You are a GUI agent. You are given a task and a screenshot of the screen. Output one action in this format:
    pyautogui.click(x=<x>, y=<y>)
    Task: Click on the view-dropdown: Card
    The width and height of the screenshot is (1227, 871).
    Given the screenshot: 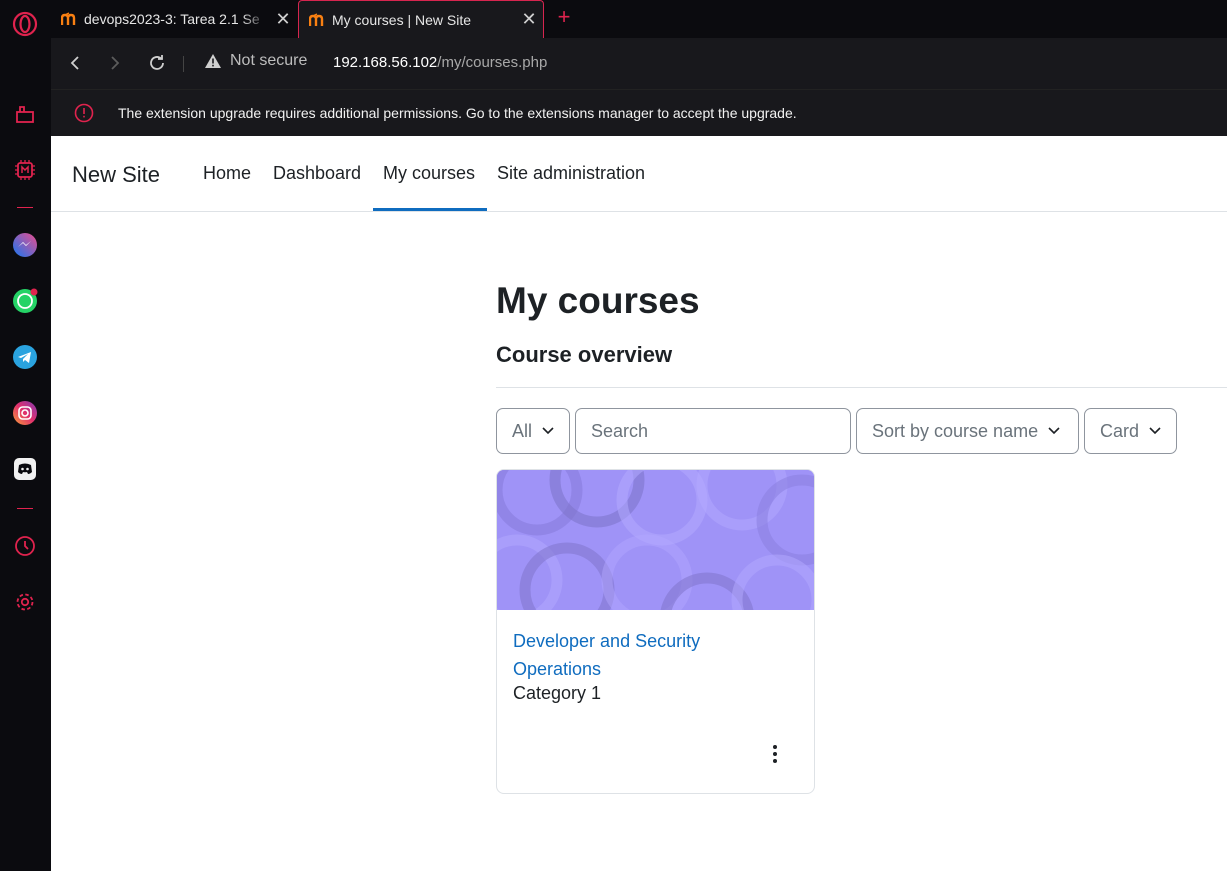 What is the action you would take?
    pyautogui.click(x=1130, y=431)
    